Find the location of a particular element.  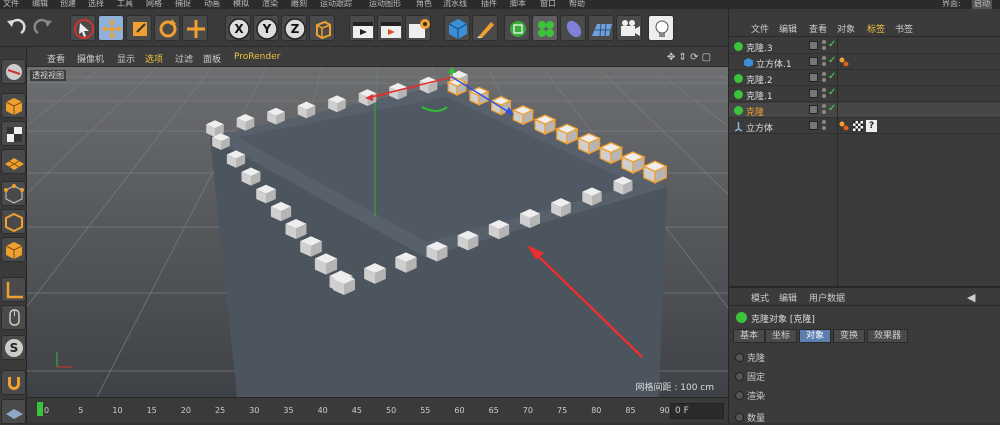

layout-select: 启动 is located at coordinates (982, 4).